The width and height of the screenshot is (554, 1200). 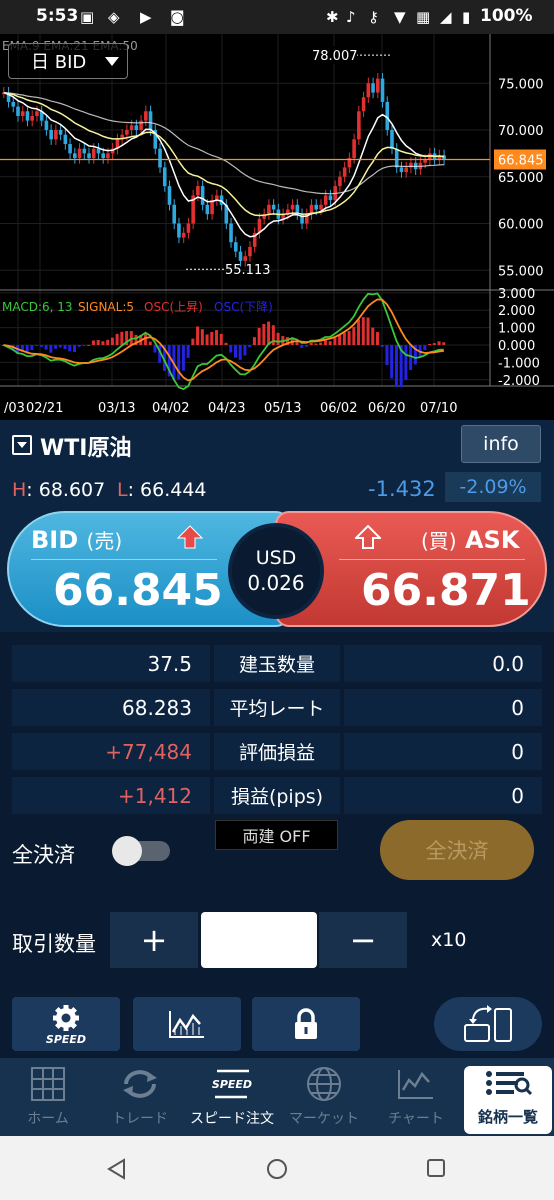 I want to click on buy-average-rate: 0, so click(x=443, y=707).